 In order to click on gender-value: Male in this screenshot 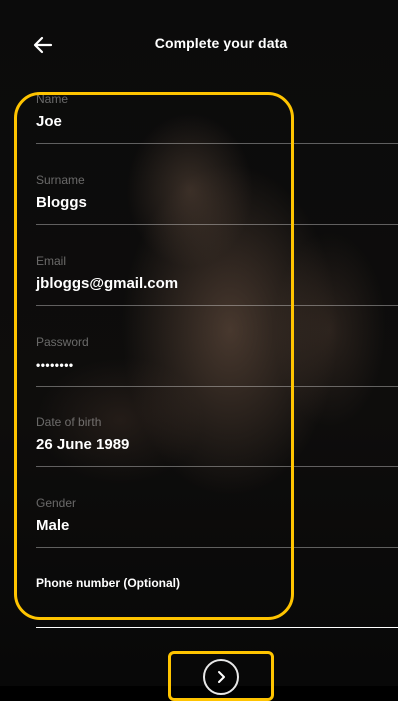, I will do `click(217, 526)`.